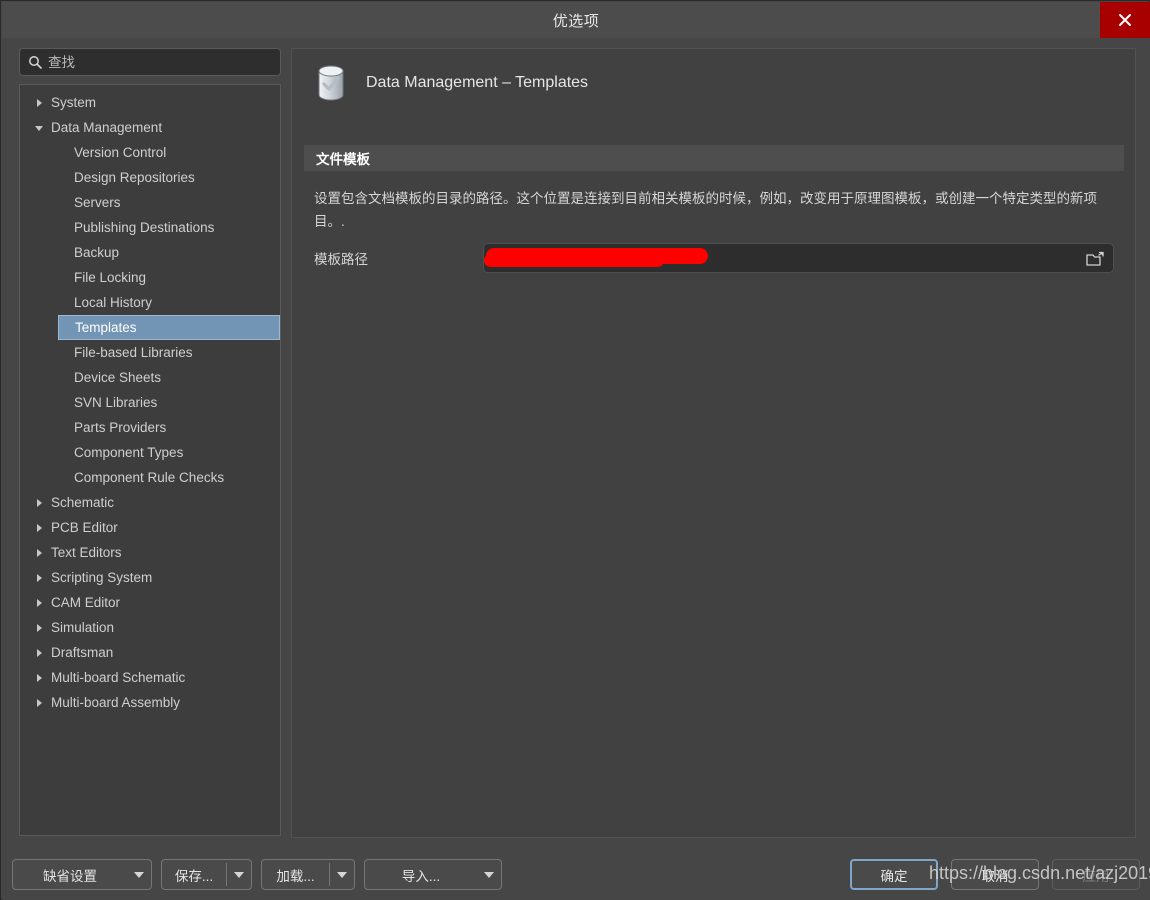 Image resolution: width=1150 pixels, height=900 pixels. What do you see at coordinates (118, 677) in the screenshot?
I see `tree-item-label: Multi-board Schematic` at bounding box center [118, 677].